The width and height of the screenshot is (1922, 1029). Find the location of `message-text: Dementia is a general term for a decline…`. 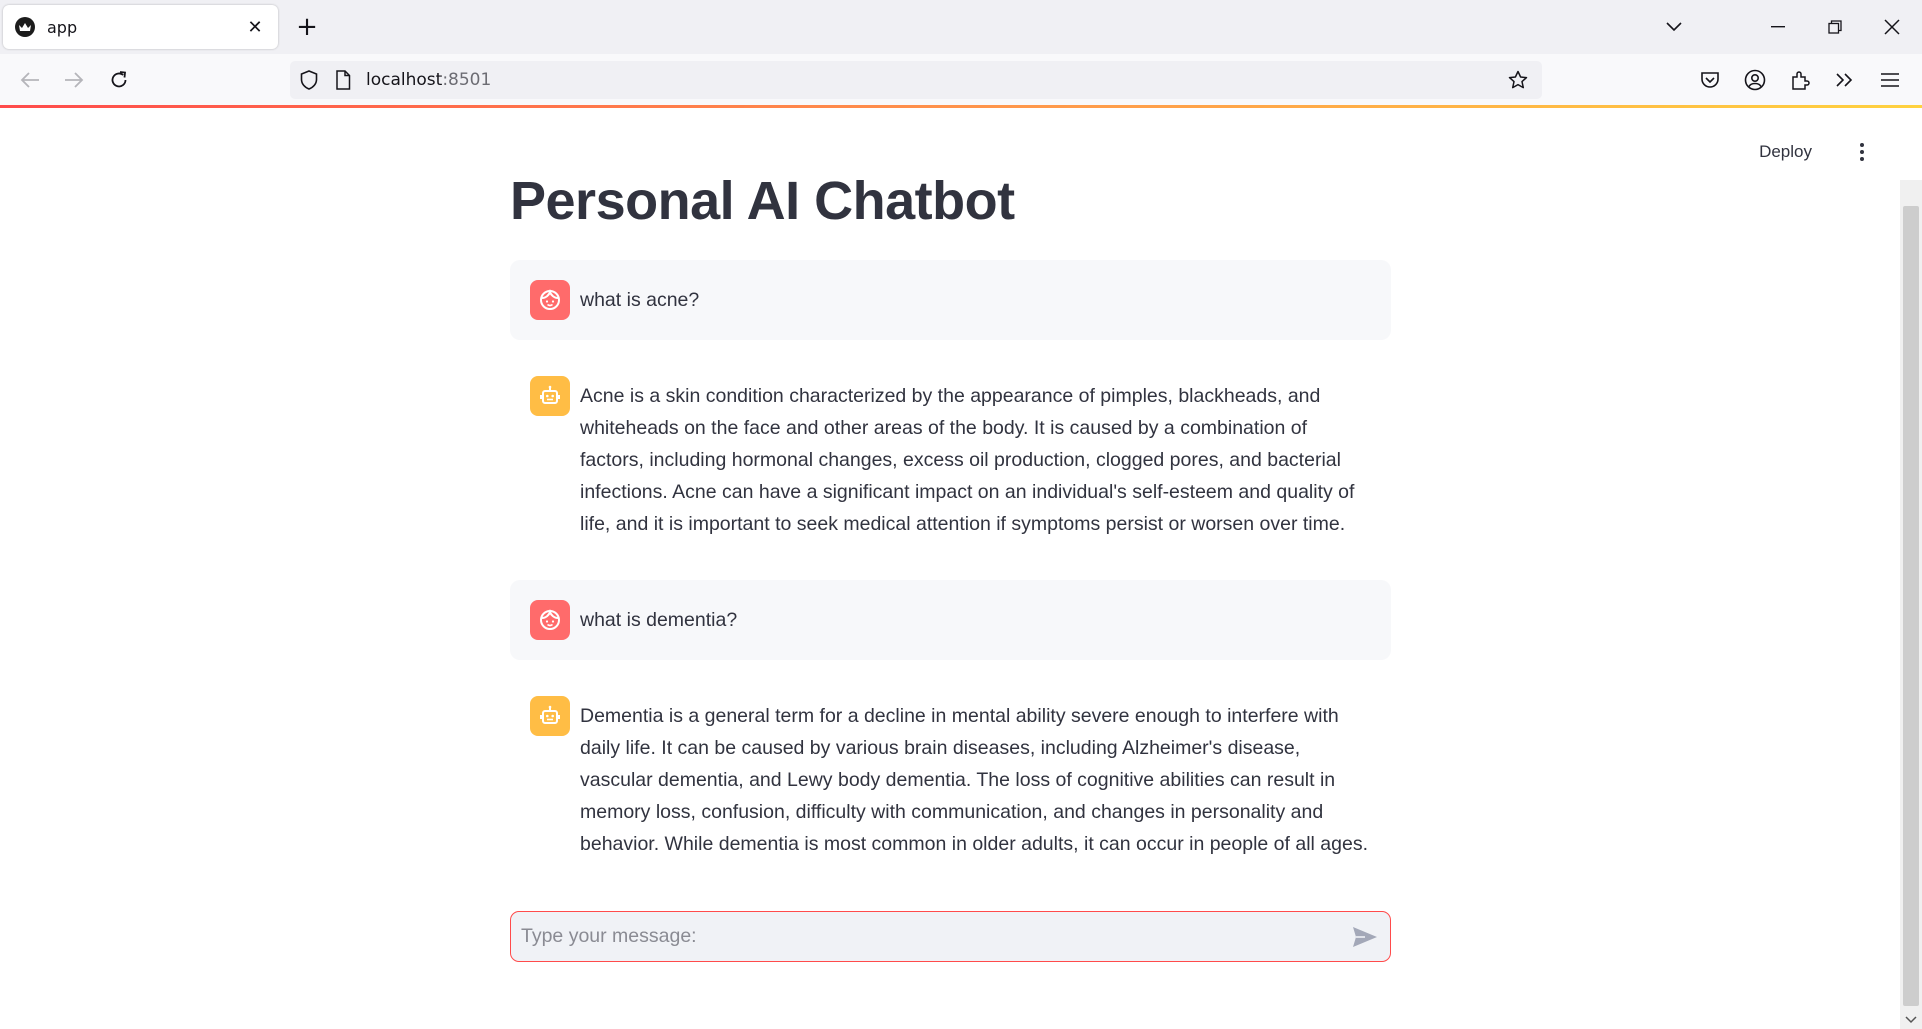

message-text: Dementia is a general term for a decline… is located at coordinates (974, 780).